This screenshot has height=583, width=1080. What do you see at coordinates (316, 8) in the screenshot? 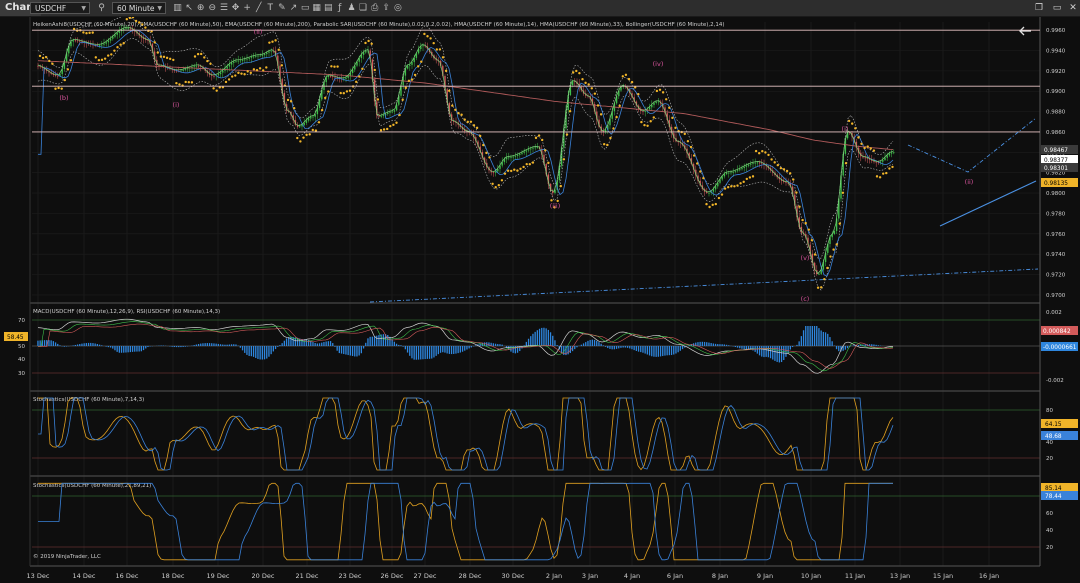
I see `grid-icon: ▦` at bounding box center [316, 8].